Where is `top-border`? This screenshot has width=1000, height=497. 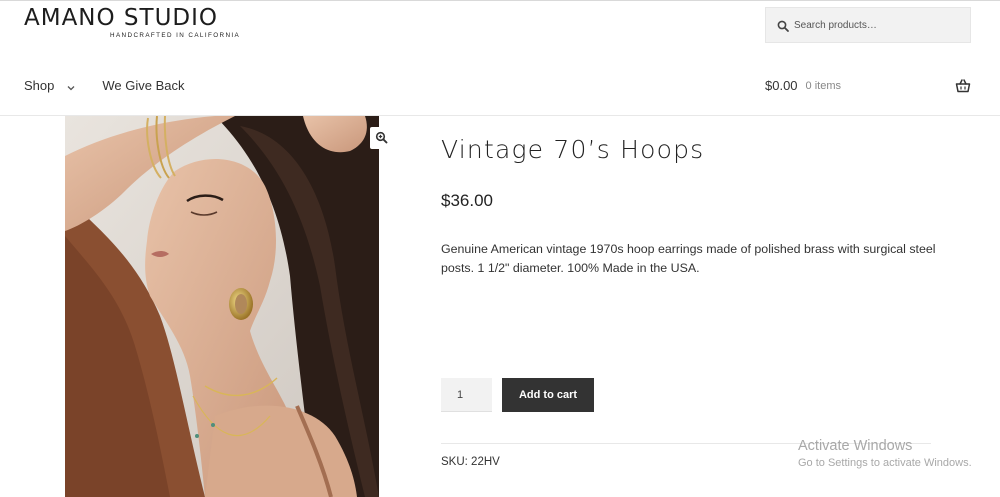
top-border is located at coordinates (500, 0).